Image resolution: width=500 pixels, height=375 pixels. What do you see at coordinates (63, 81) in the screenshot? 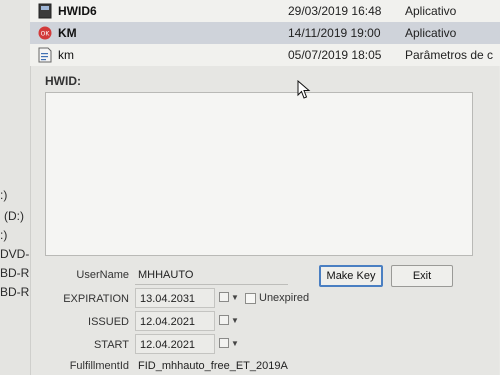
I see `hwid-label: HWID:` at bounding box center [63, 81].